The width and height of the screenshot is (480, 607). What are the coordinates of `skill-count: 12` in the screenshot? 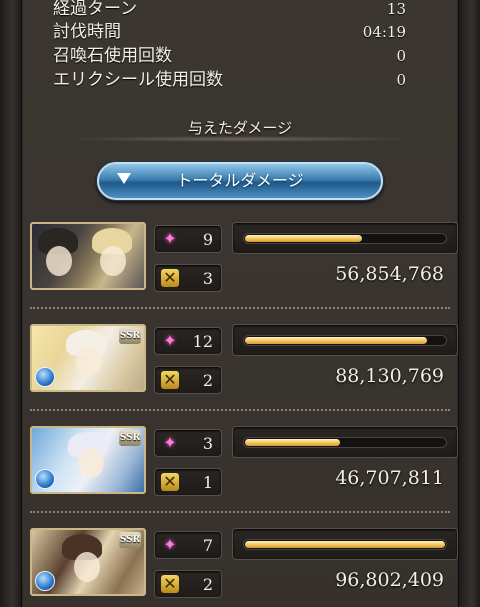 It's located at (202, 341).